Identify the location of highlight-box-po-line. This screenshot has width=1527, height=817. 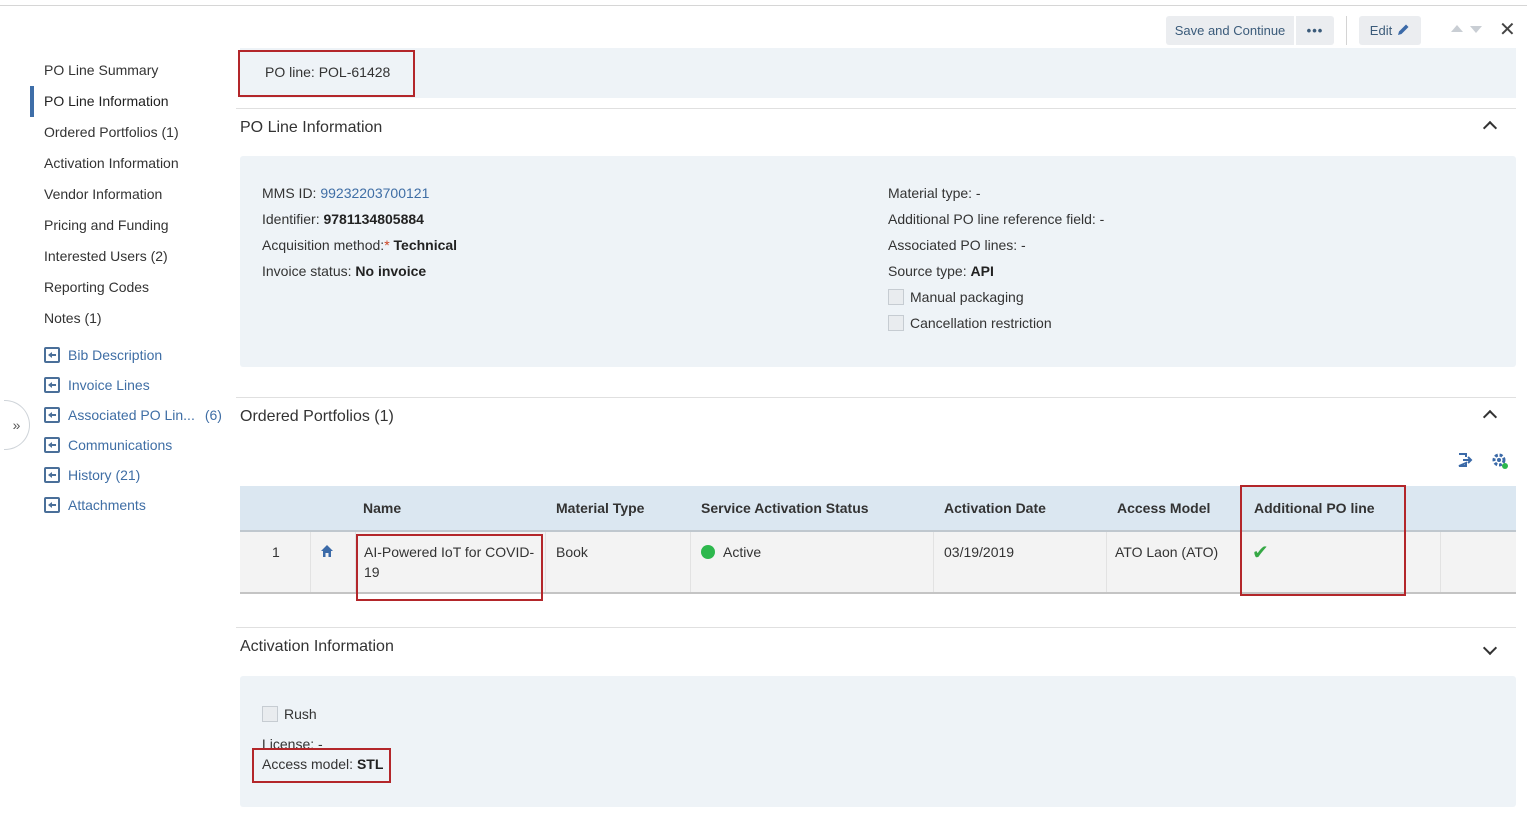
(326, 73).